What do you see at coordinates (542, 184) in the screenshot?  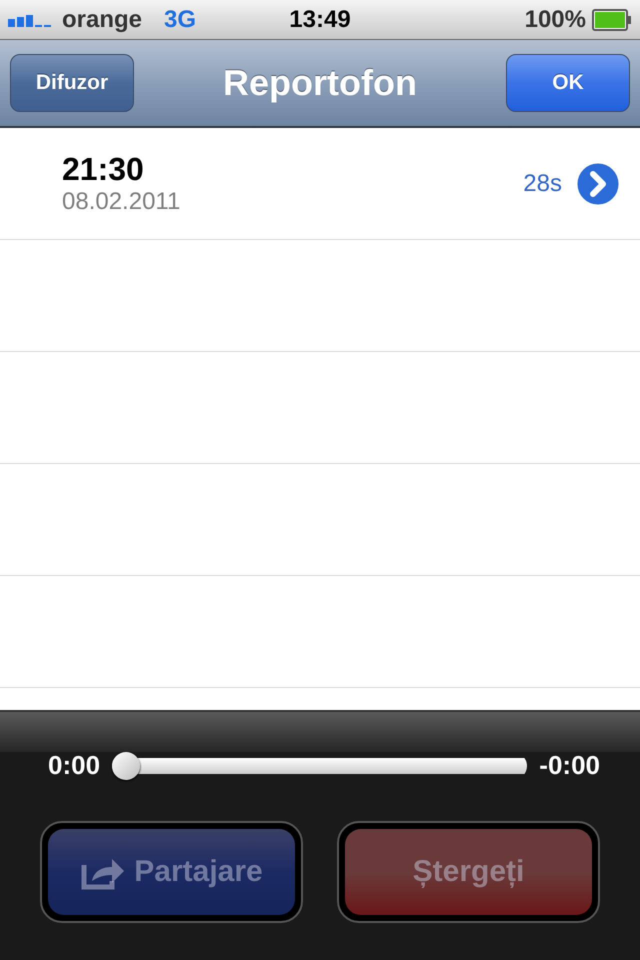 I see `recording-duration: 28s` at bounding box center [542, 184].